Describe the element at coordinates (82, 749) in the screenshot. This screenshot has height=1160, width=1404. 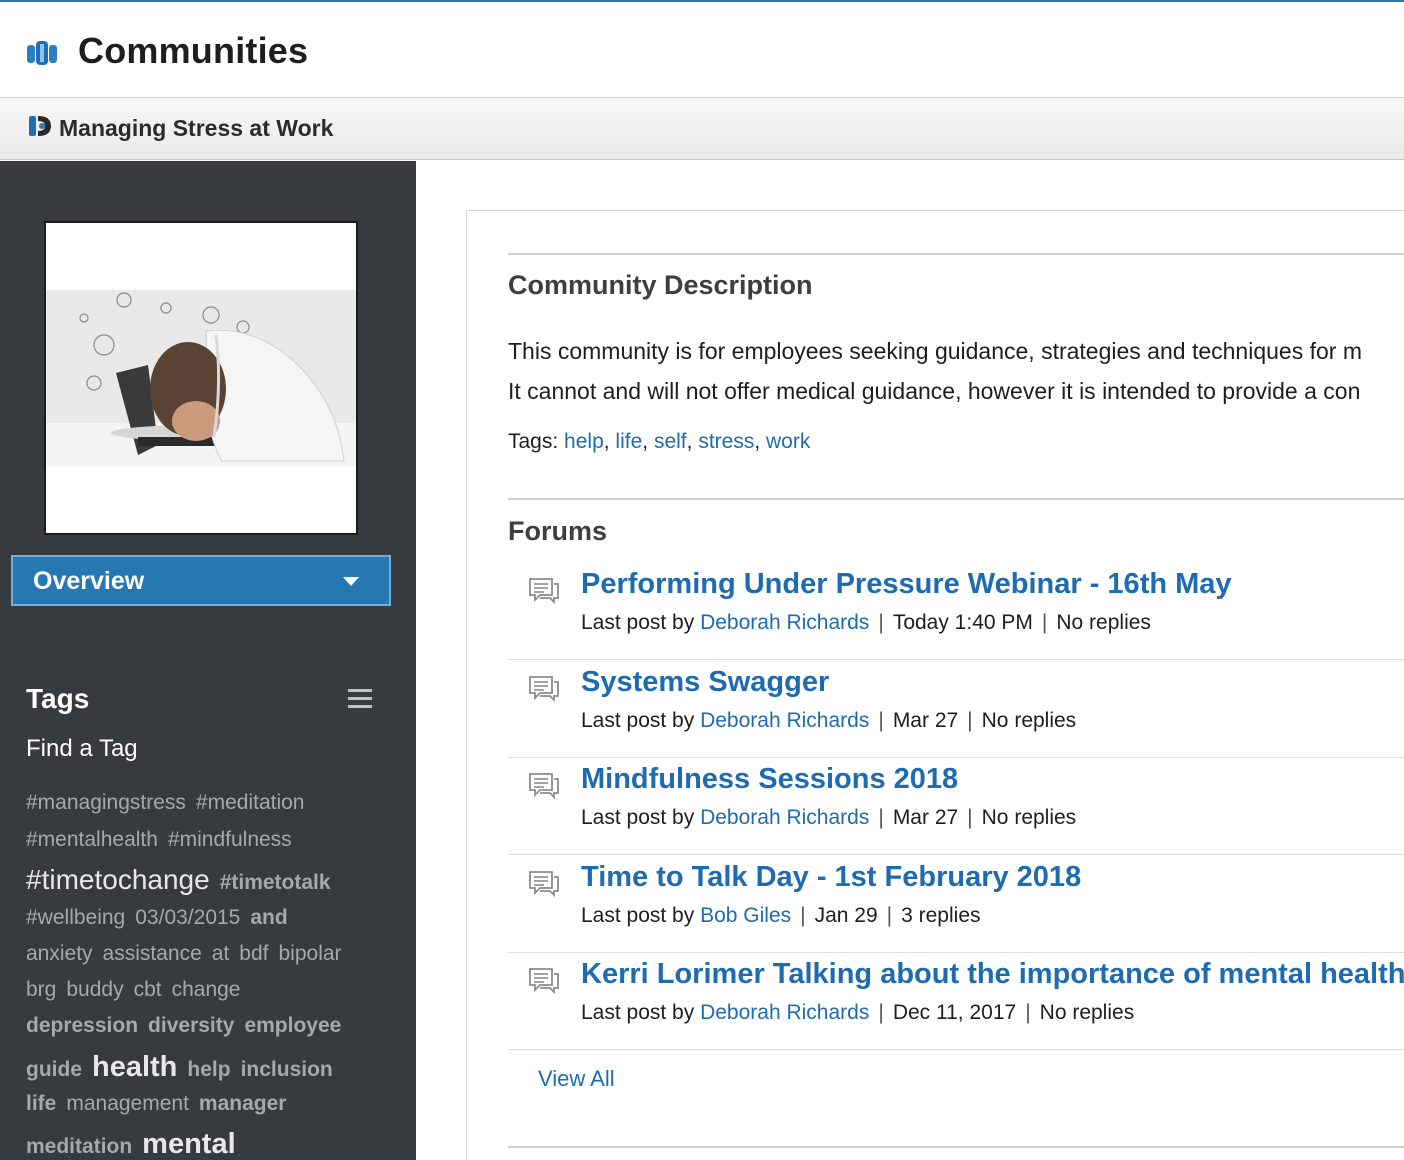
I see `find-a-tag-link: Find a Tag` at that location.